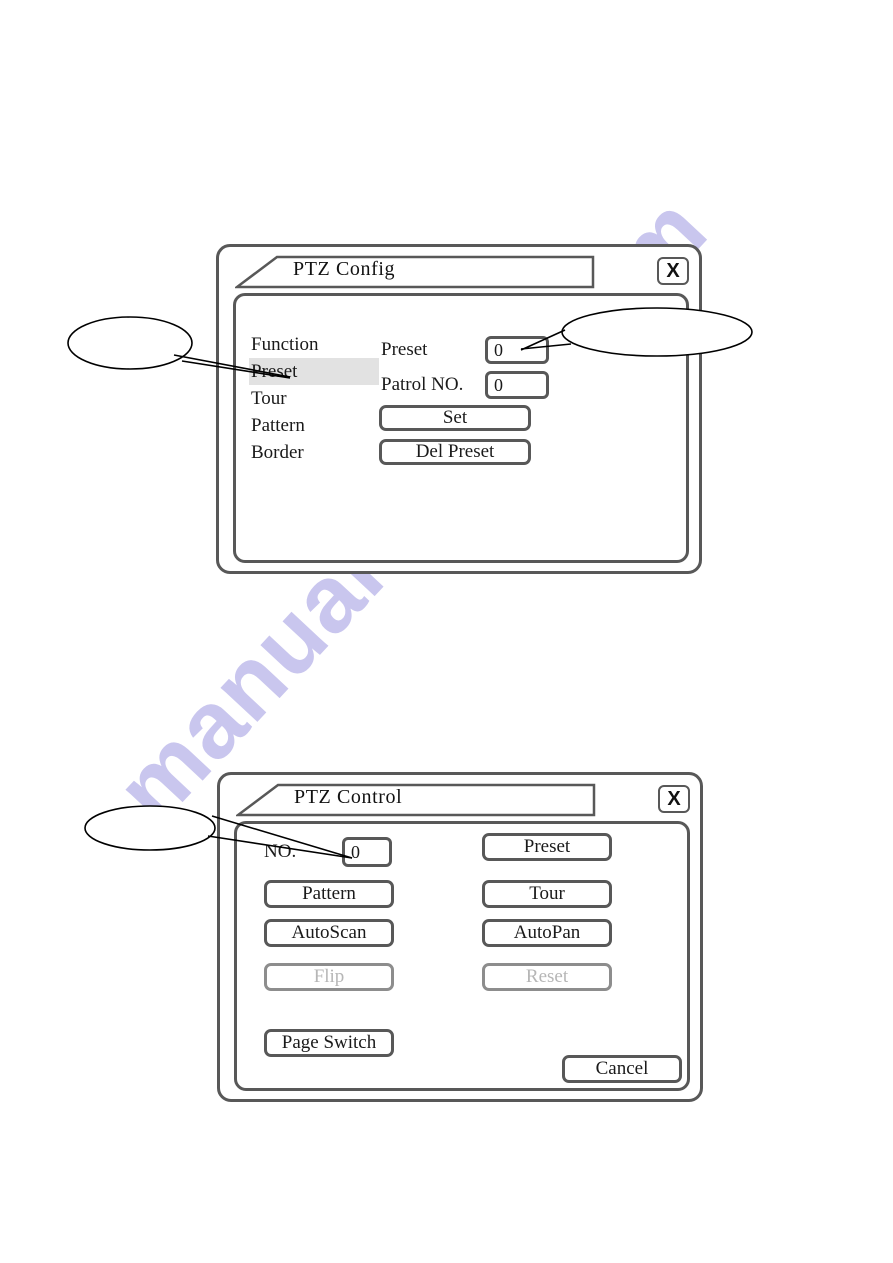 This screenshot has height=1263, width=893. Describe the element at coordinates (314, 425) in the screenshot. I see `menu-item-pattern: Pattern` at that location.